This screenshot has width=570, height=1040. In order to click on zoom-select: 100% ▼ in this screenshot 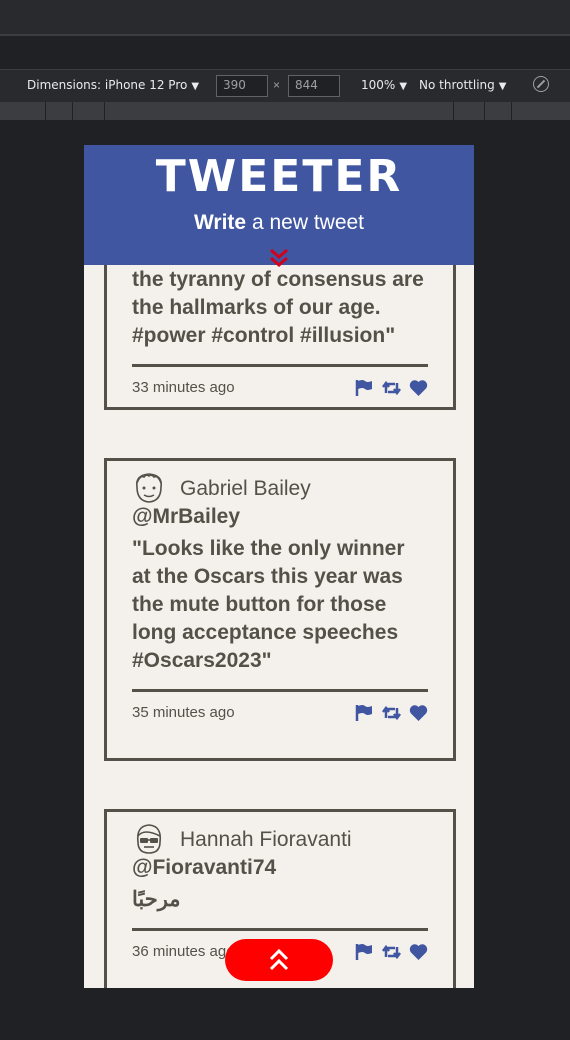, I will do `click(384, 85)`.